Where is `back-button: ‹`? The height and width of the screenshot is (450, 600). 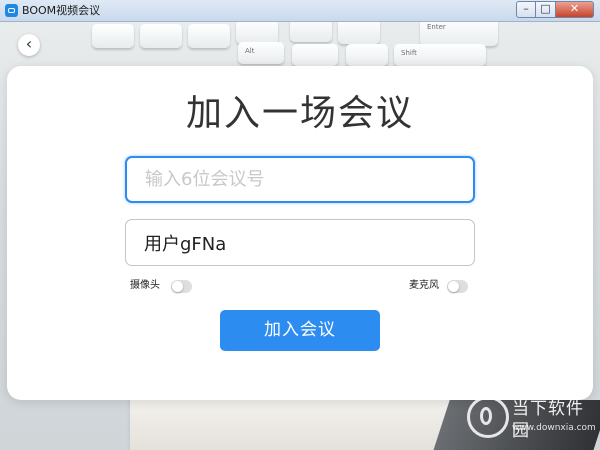
back-button: ‹ is located at coordinates (29, 45).